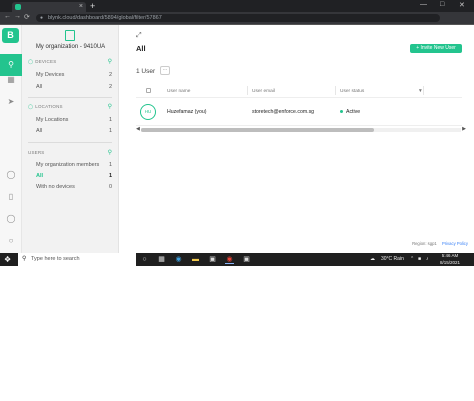 This screenshot has height=401, width=474. Describe the element at coordinates (440, 243) in the screenshot. I see `footer: Region: sgp1 Privacy Policy` at that location.